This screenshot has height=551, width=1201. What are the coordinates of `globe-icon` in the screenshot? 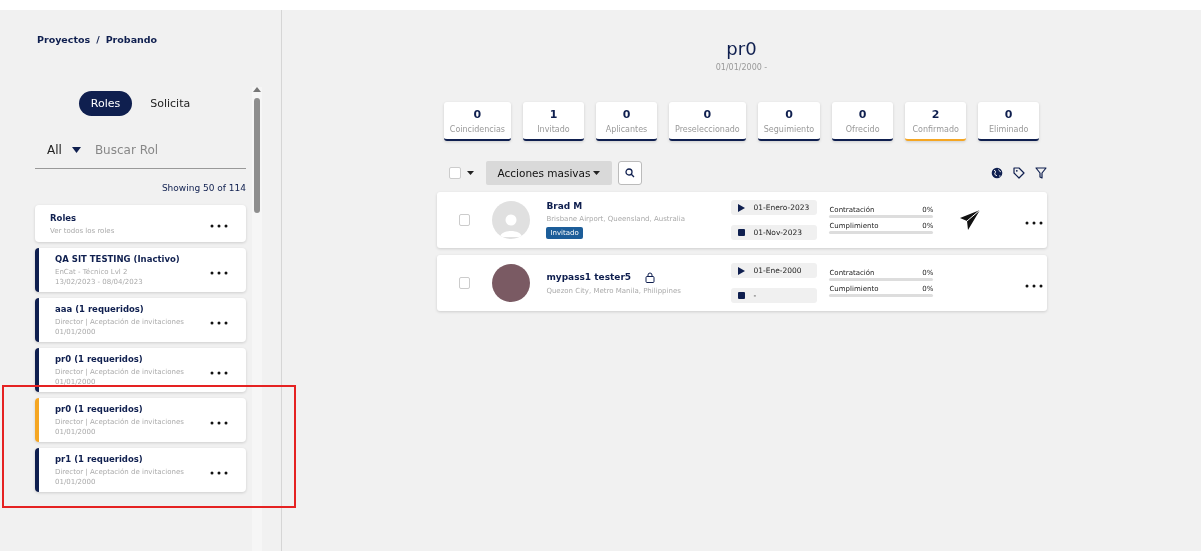 It's located at (996, 173).